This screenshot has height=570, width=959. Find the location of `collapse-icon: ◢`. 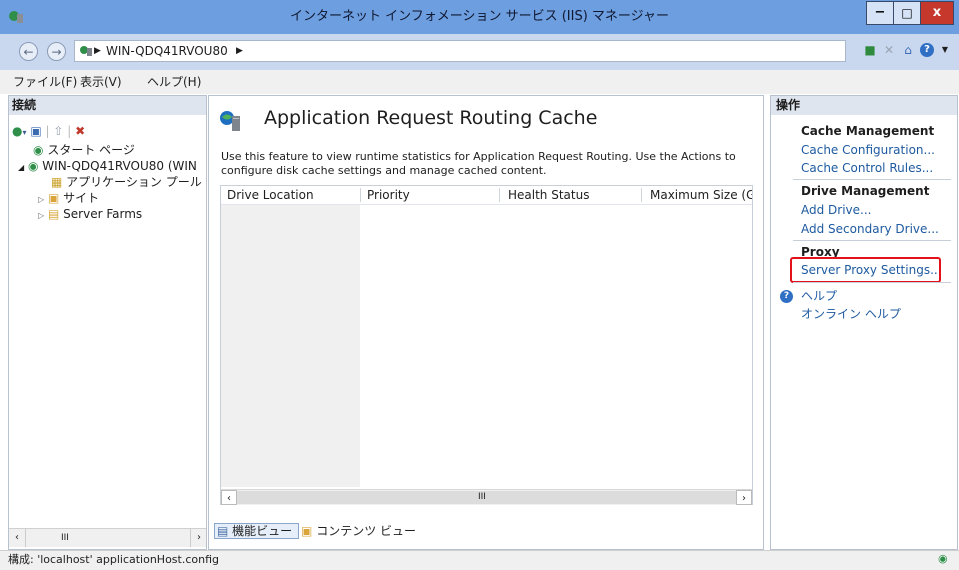

collapse-icon: ◢ is located at coordinates (21, 167).